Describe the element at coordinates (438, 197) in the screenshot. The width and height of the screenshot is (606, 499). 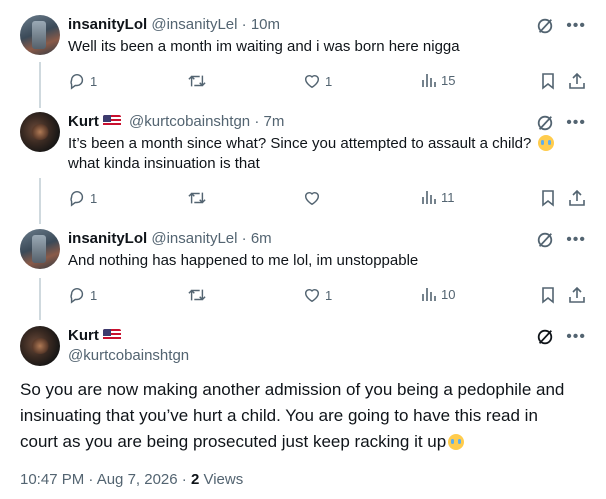
I see `views-button: 11` at that location.